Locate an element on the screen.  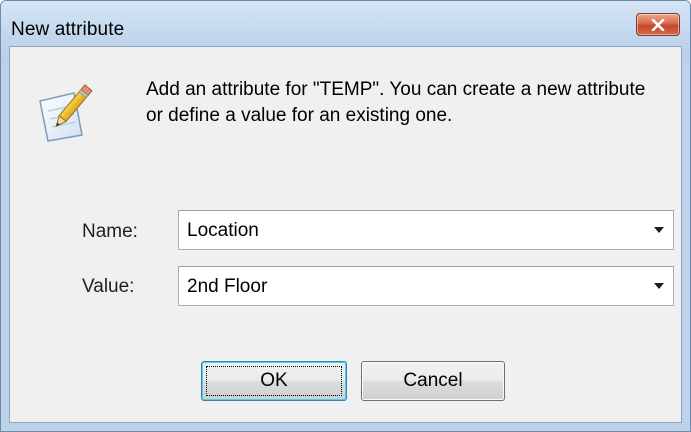
cancel-button: Cancel is located at coordinates (433, 381).